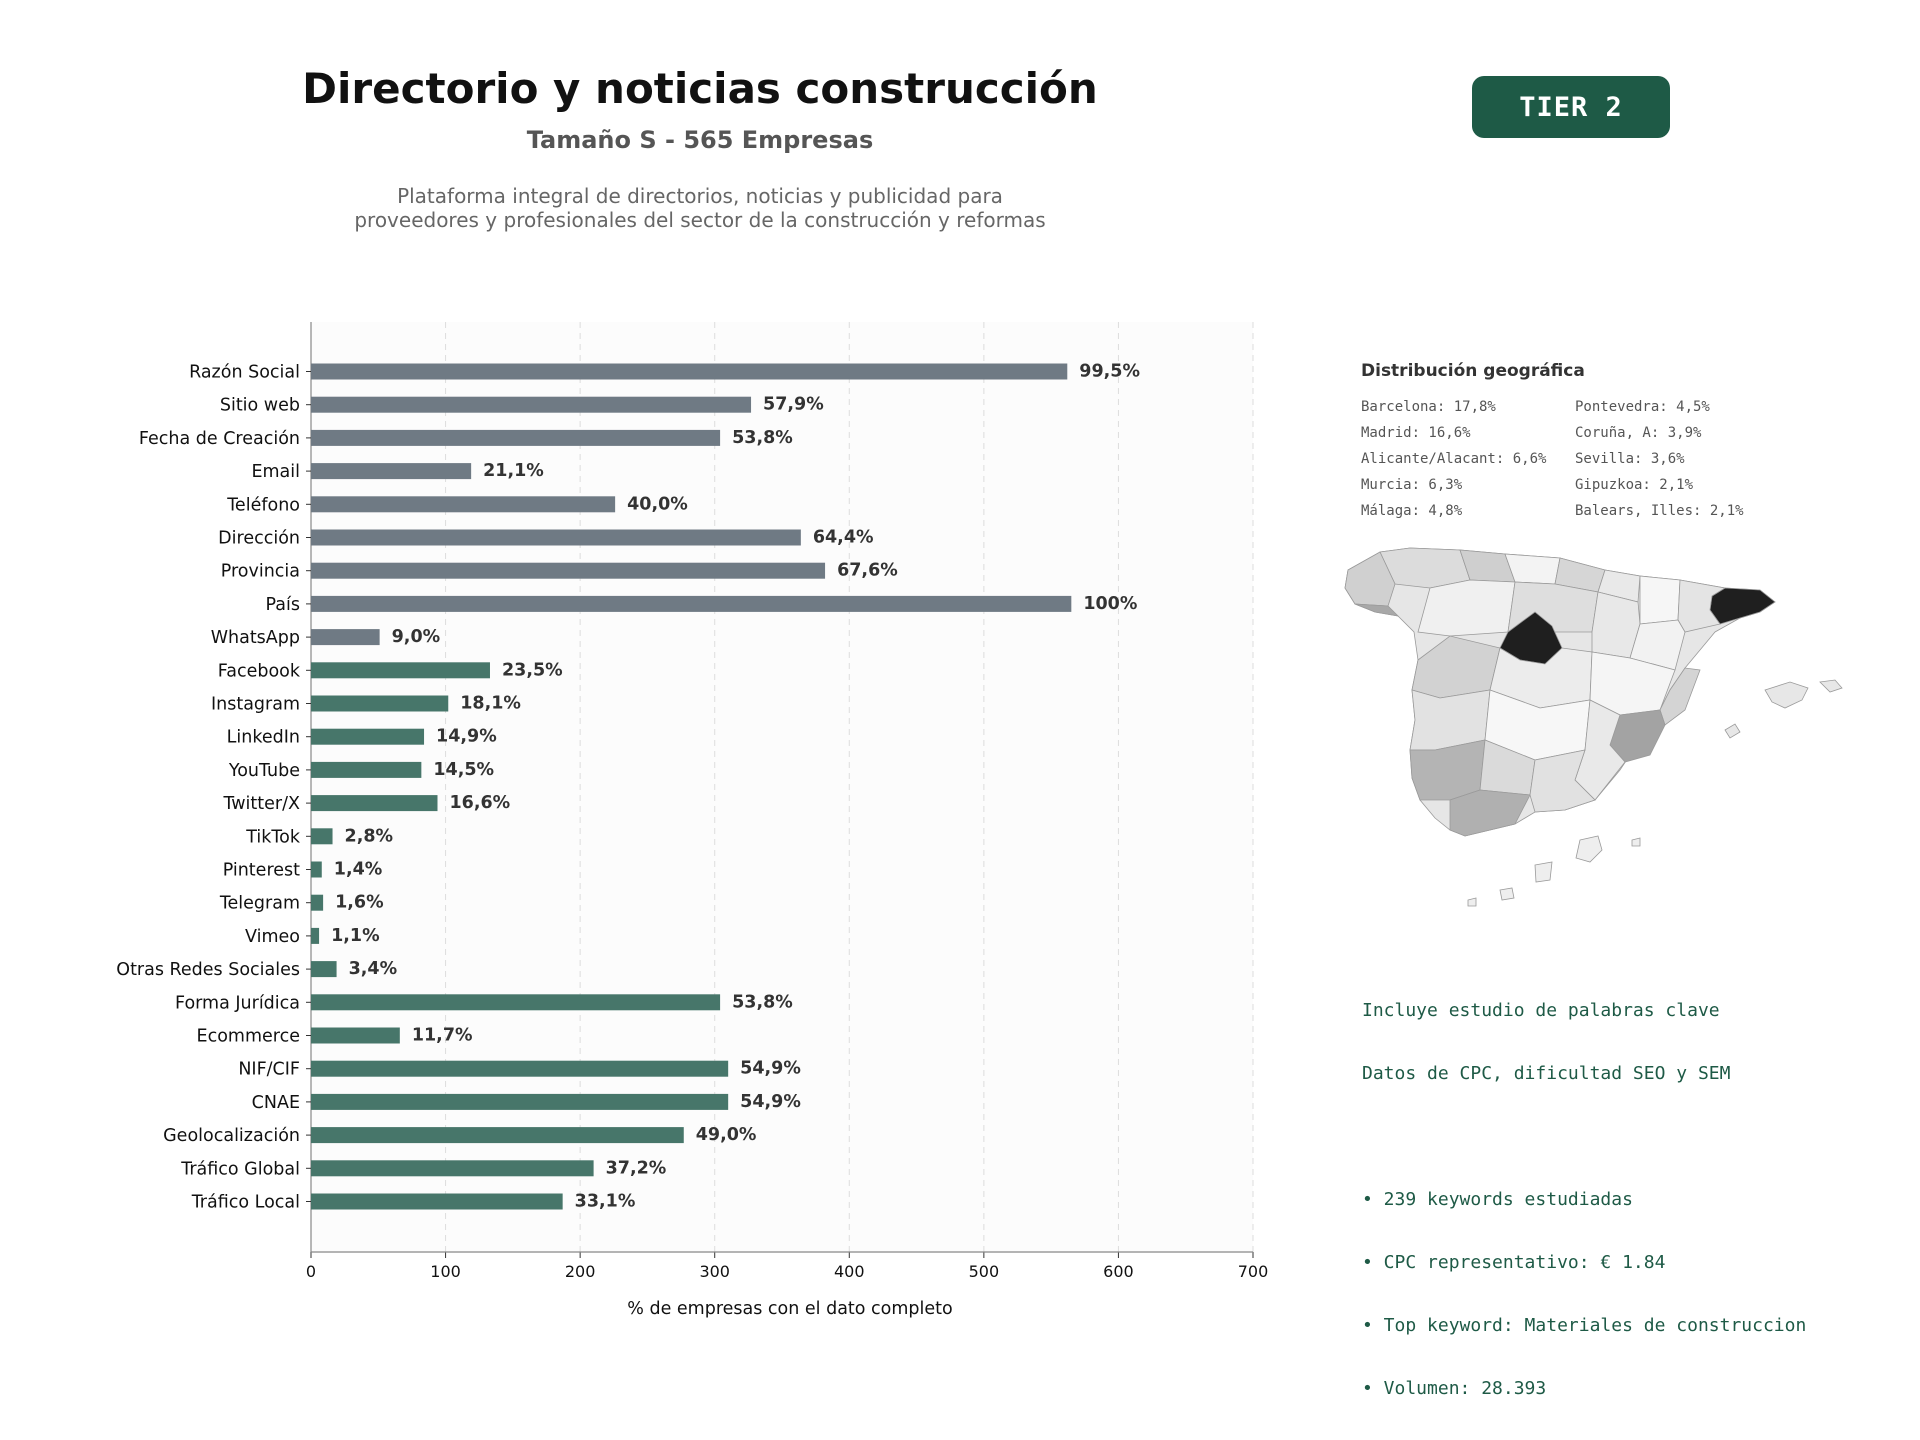 The width and height of the screenshot is (1920, 1440). Describe the element at coordinates (1253, 1271) in the screenshot. I see `x-tick-label: 700` at that location.